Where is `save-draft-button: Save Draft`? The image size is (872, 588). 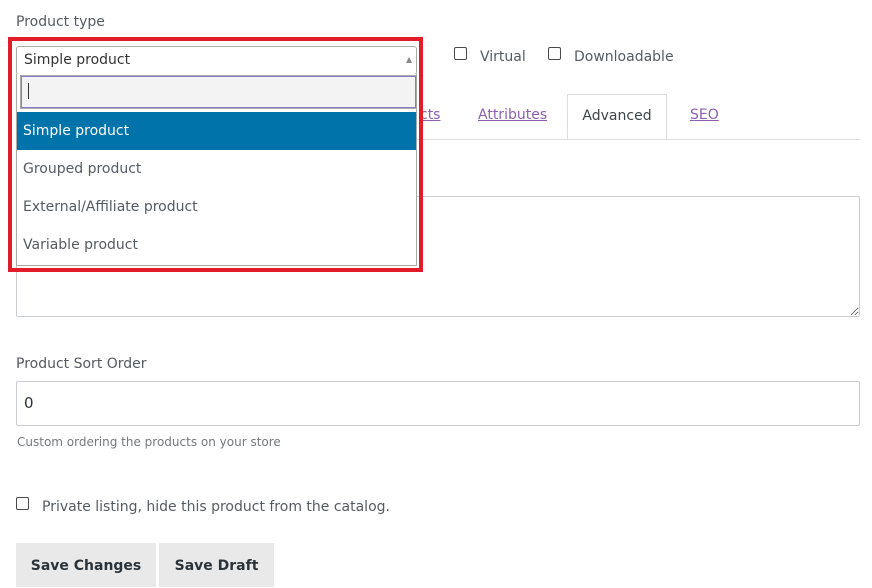
save-draft-button: Save Draft is located at coordinates (216, 565).